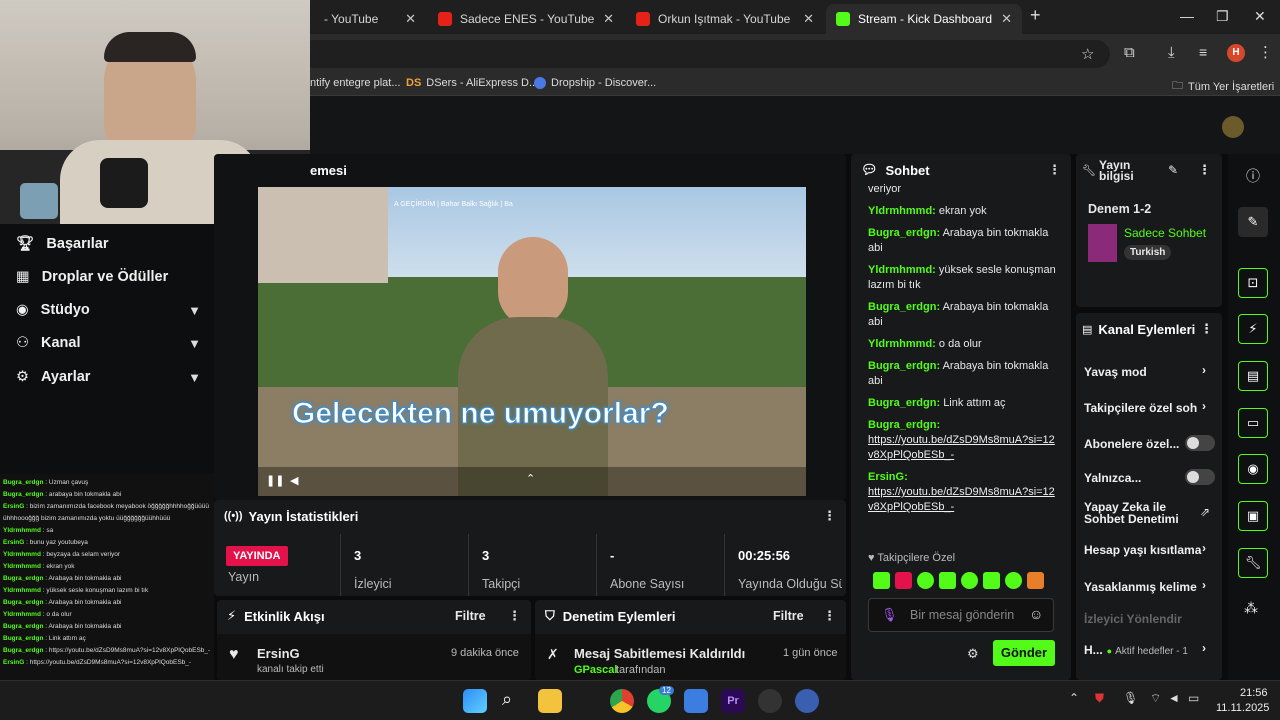 The image size is (1280, 720). I want to click on apps-icon: ⁂, so click(1251, 608).